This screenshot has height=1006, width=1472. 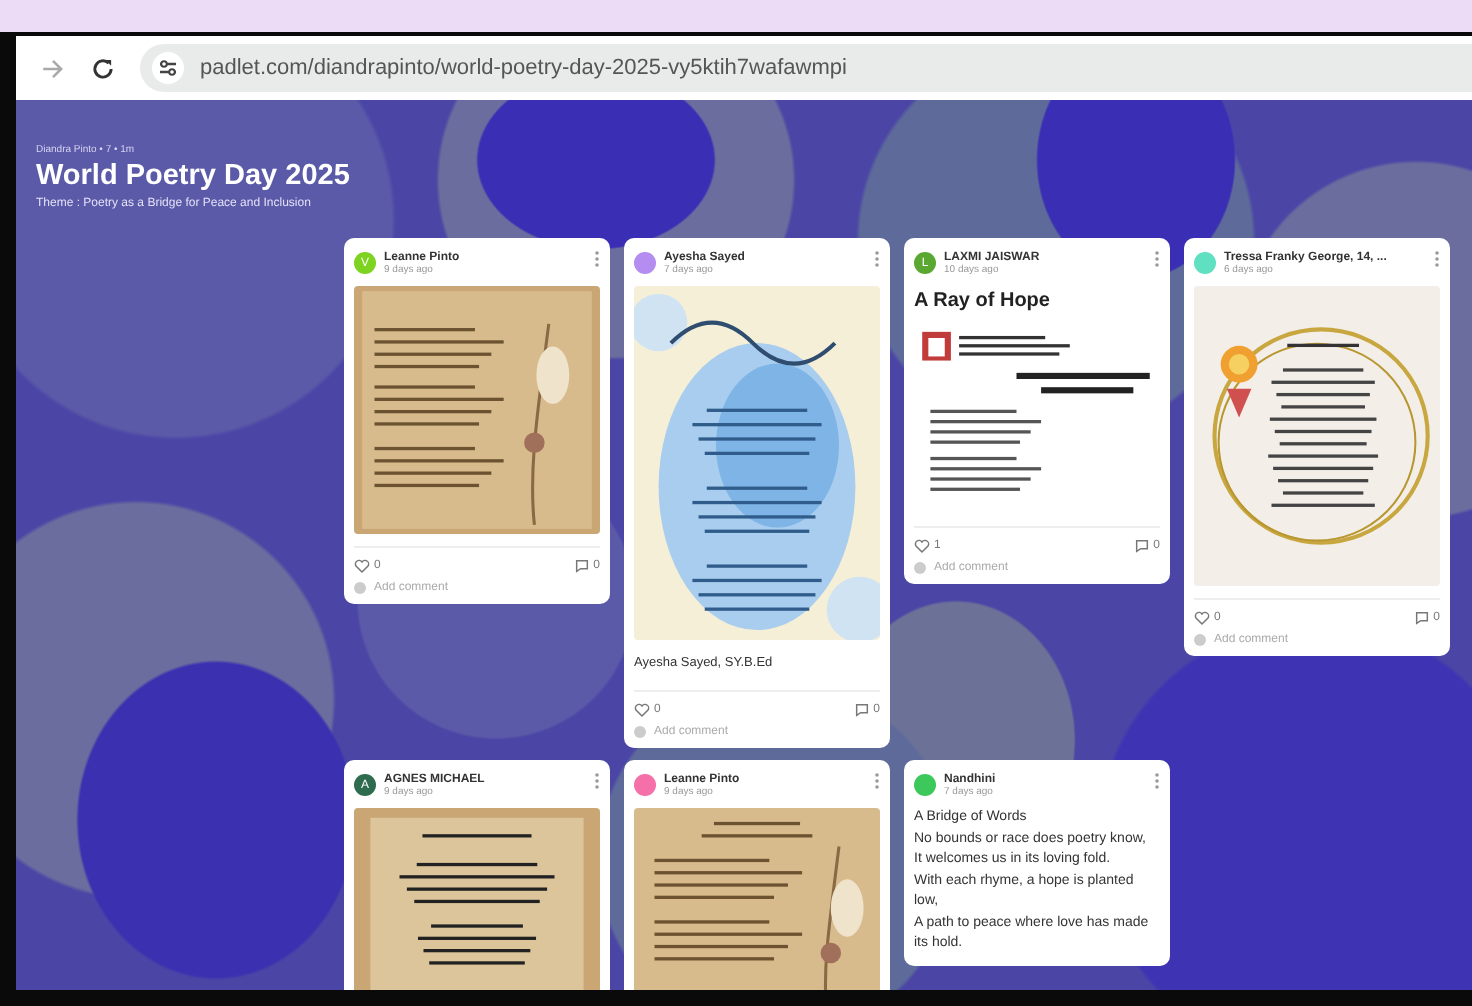 I want to click on reload-icon, so click(x=103, y=68).